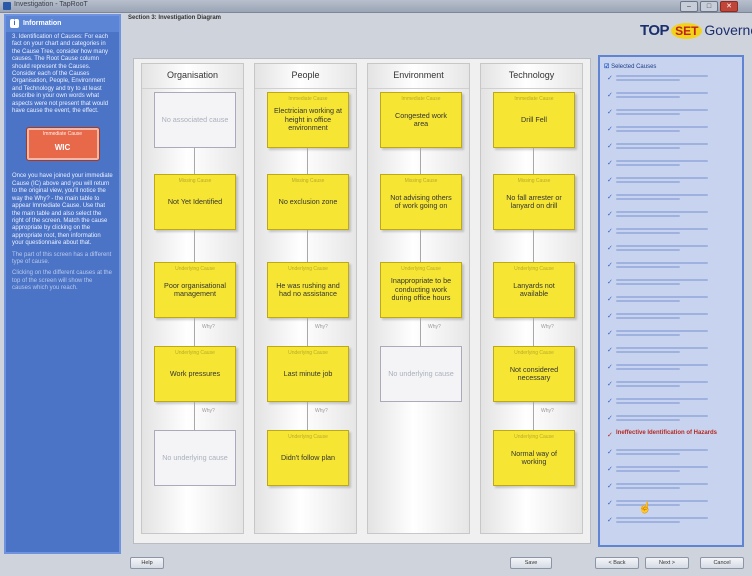  I want to click on cause-text: Not considered necessary, so click(534, 373).